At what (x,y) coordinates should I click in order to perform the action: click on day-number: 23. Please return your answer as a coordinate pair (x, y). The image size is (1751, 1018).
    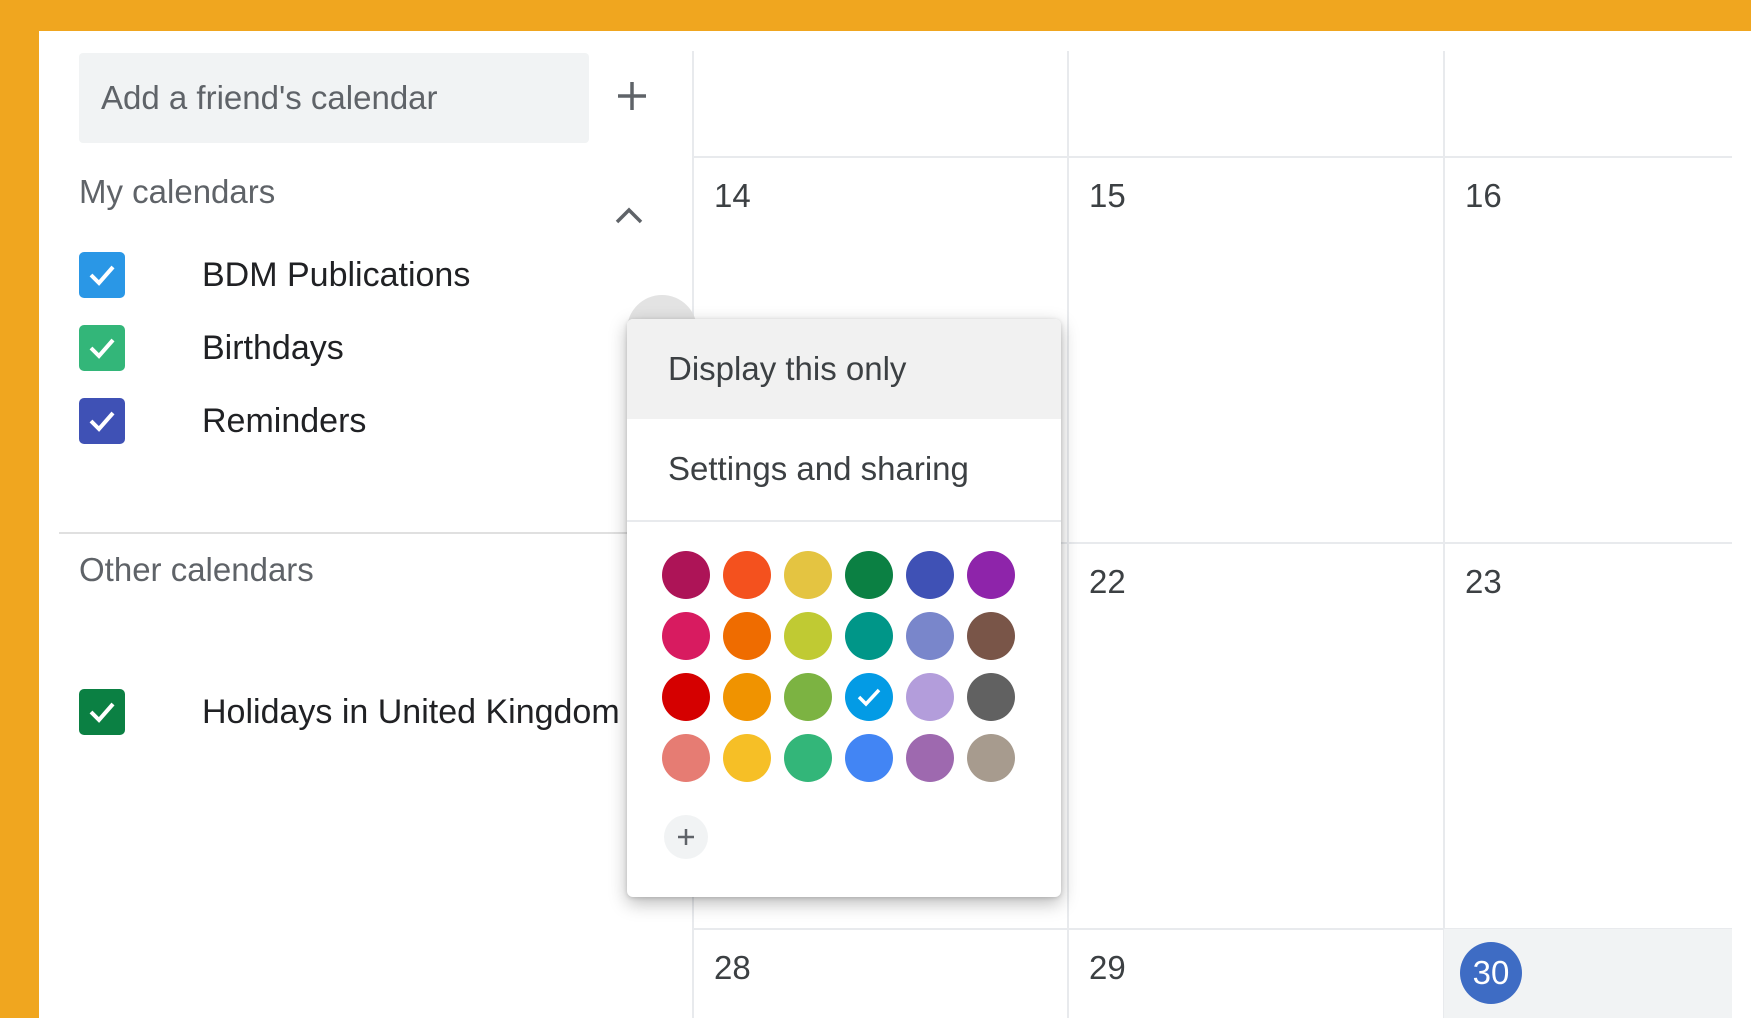
    Looking at the image, I should click on (1483, 582).